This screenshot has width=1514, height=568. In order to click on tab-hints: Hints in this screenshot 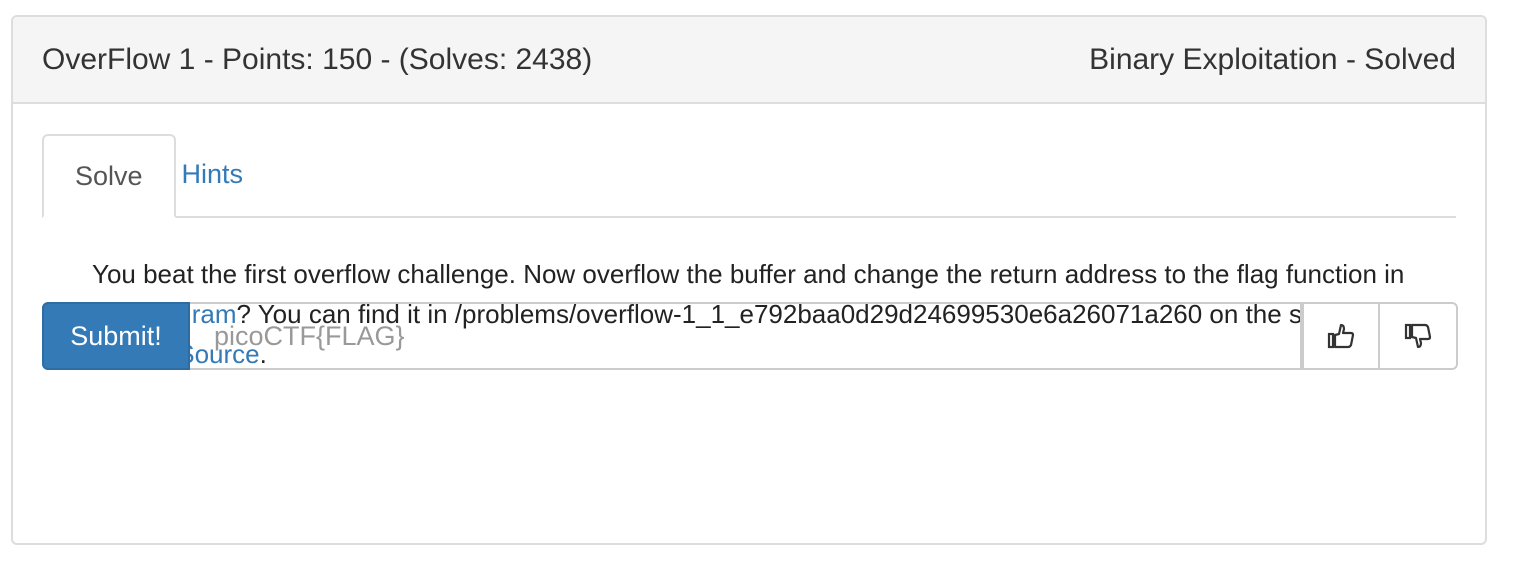, I will do `click(213, 174)`.